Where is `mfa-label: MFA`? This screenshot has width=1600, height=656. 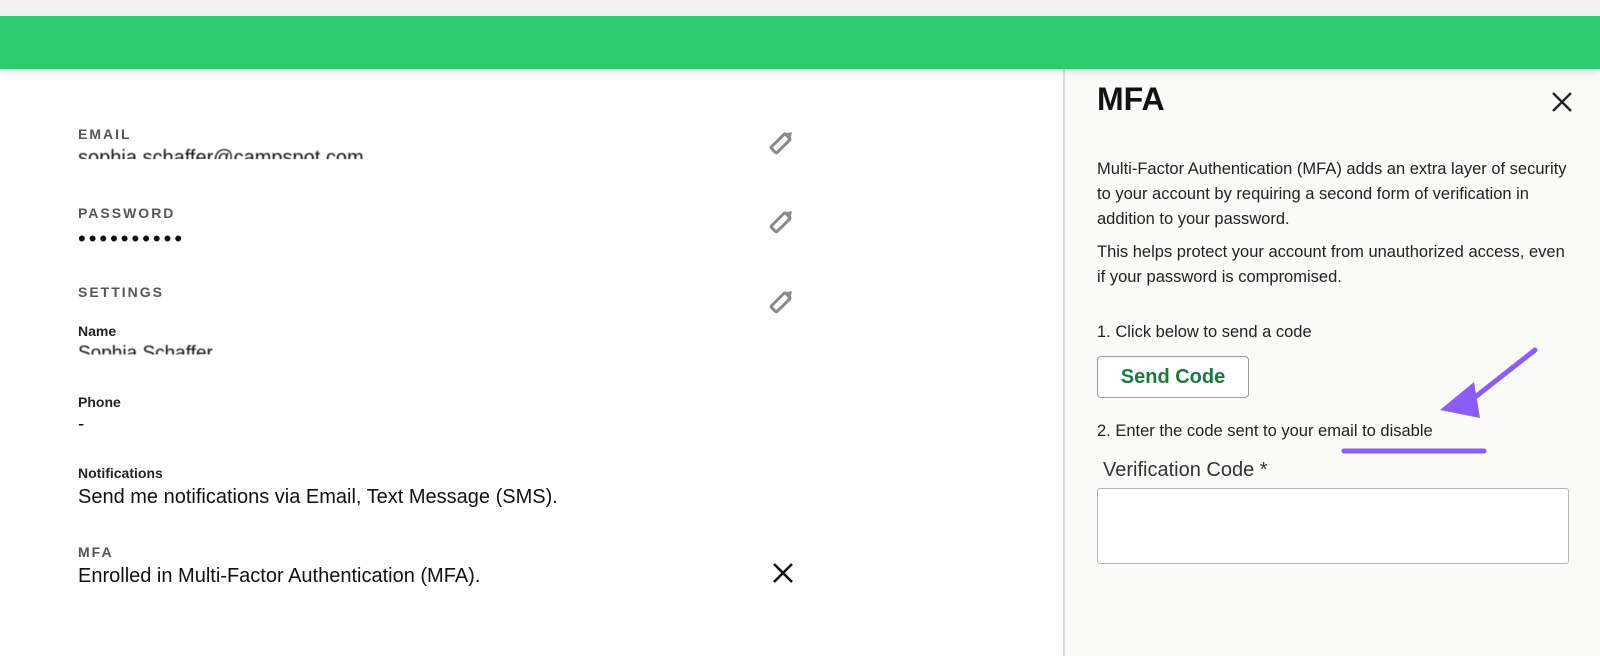
mfa-label: MFA is located at coordinates (96, 552).